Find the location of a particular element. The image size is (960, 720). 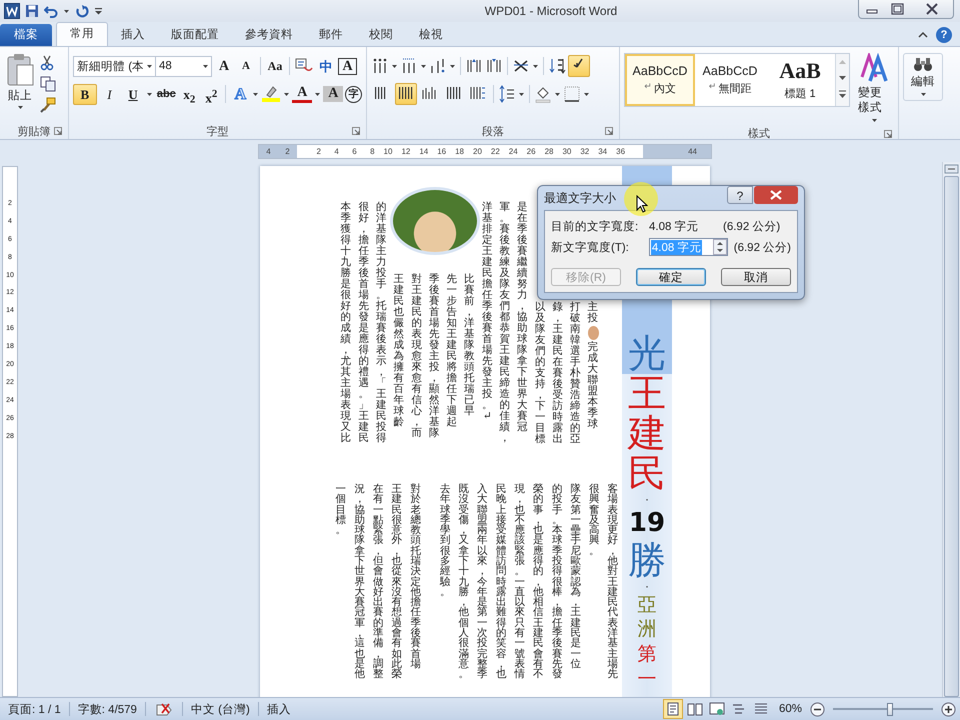

sort-icon is located at coordinates (557, 66).